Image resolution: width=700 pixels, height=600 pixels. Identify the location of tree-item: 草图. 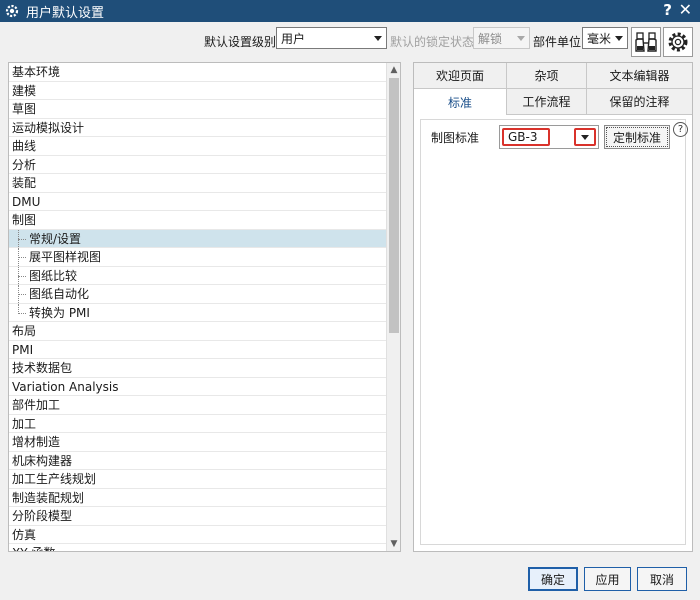
(198, 109).